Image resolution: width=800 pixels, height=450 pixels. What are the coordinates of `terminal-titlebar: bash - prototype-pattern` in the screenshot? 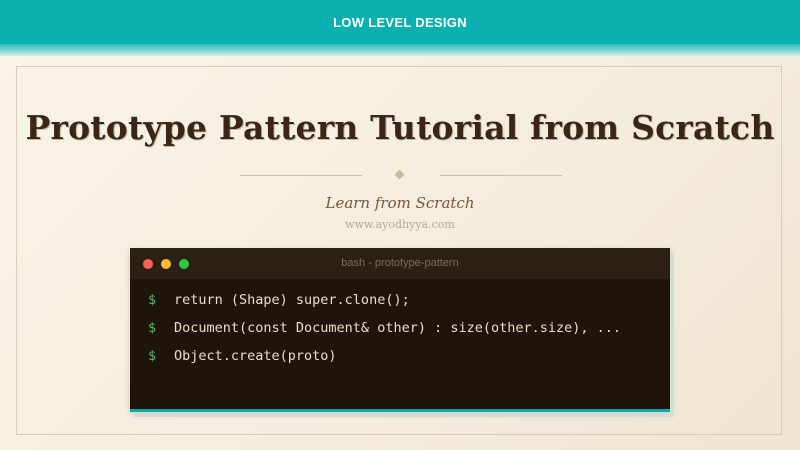 It's located at (400, 263).